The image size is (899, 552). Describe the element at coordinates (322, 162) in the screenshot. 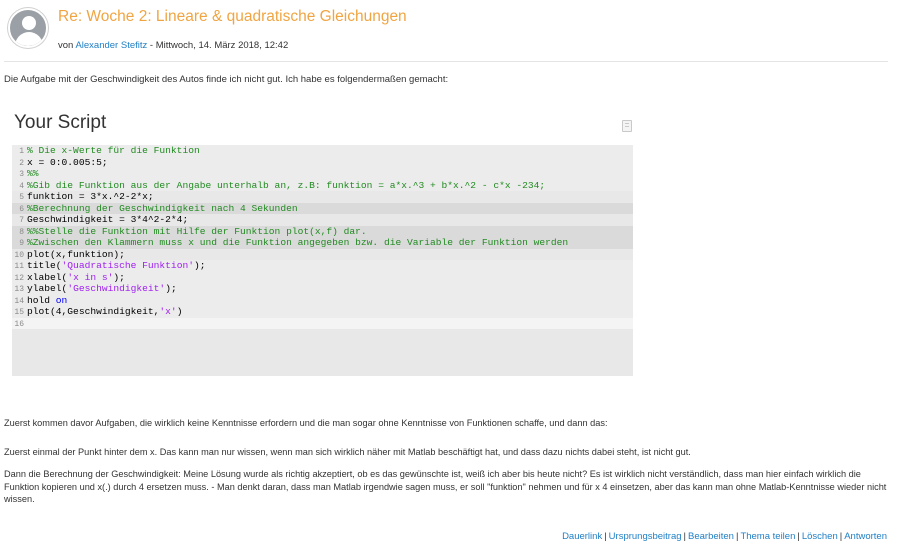

I see `code-line: 2x = 0:0.005:5;` at that location.